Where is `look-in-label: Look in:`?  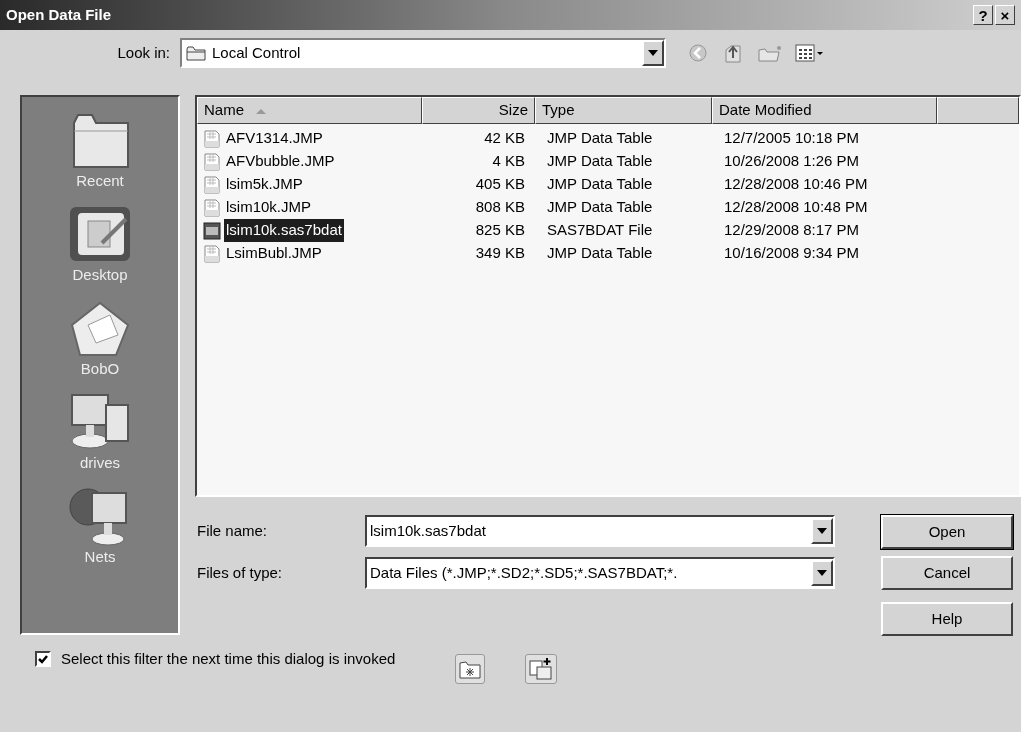
look-in-label: Look in: is located at coordinates (143, 52).